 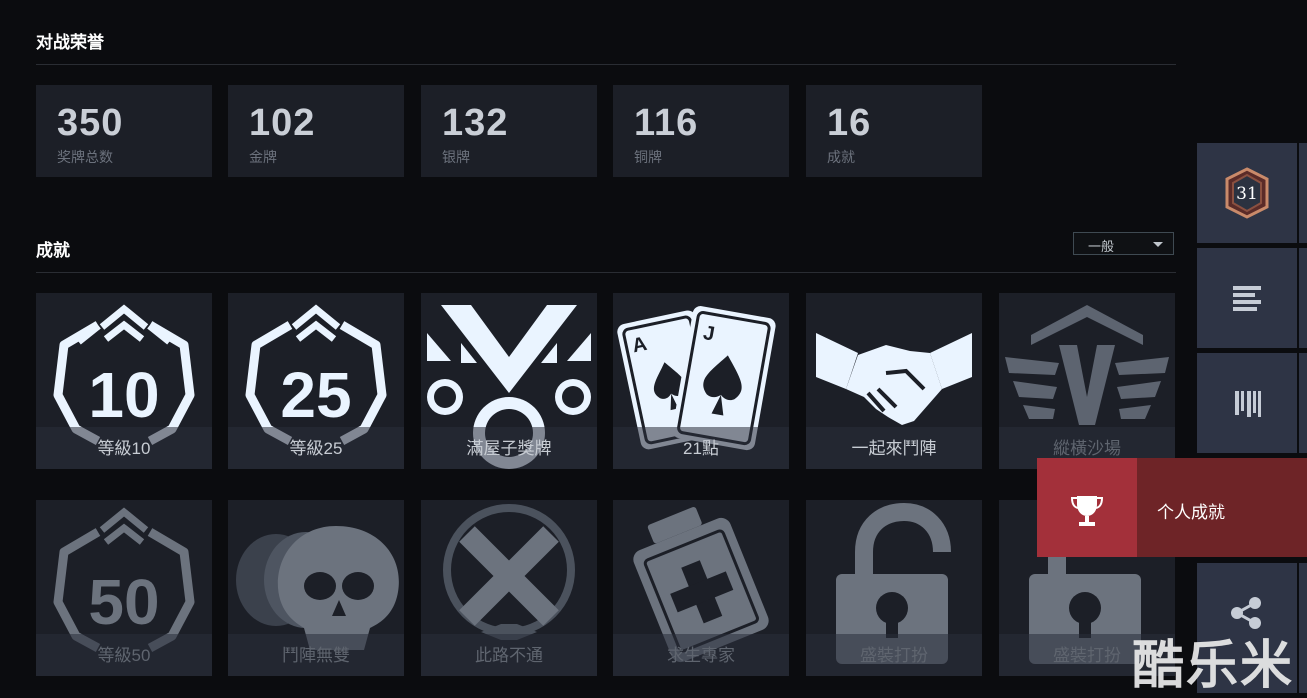 What do you see at coordinates (1087, 448) in the screenshot?
I see `achievement-name: 縱橫沙場` at bounding box center [1087, 448].